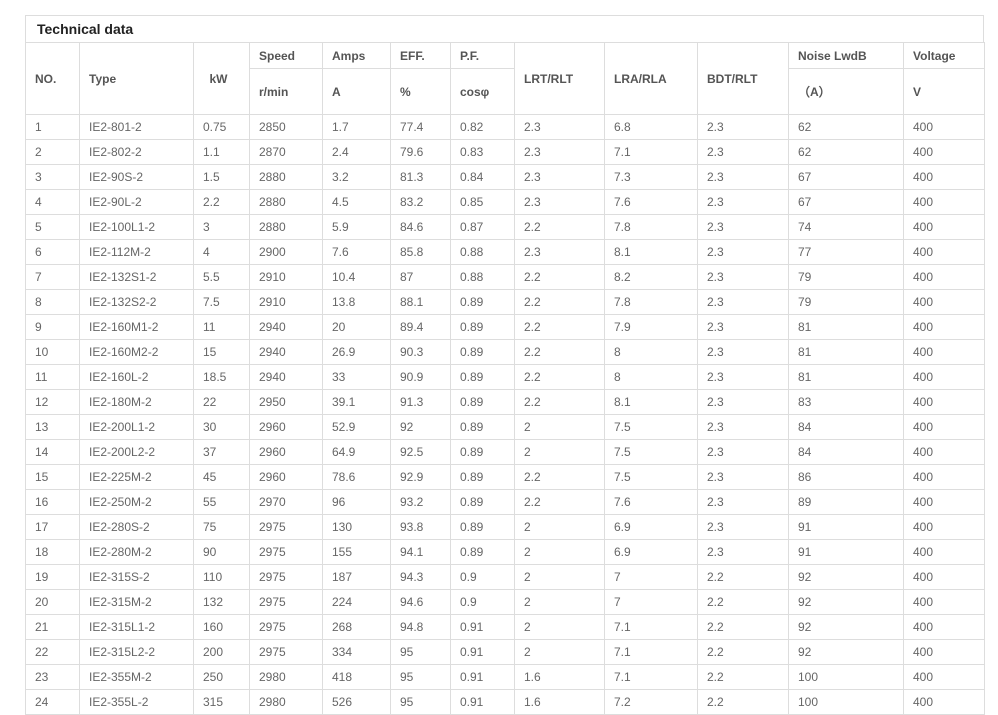 The height and width of the screenshot is (715, 998). I want to click on header-lra: LRA/RLA, so click(651, 78).